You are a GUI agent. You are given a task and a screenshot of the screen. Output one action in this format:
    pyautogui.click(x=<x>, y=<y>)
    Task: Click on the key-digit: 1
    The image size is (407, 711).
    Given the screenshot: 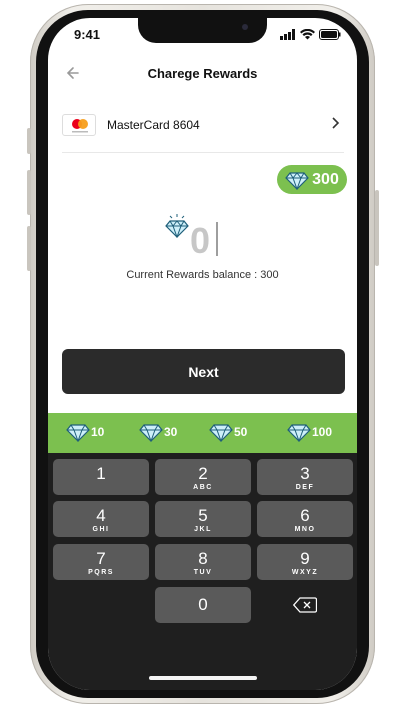 What is the action you would take?
    pyautogui.click(x=101, y=473)
    